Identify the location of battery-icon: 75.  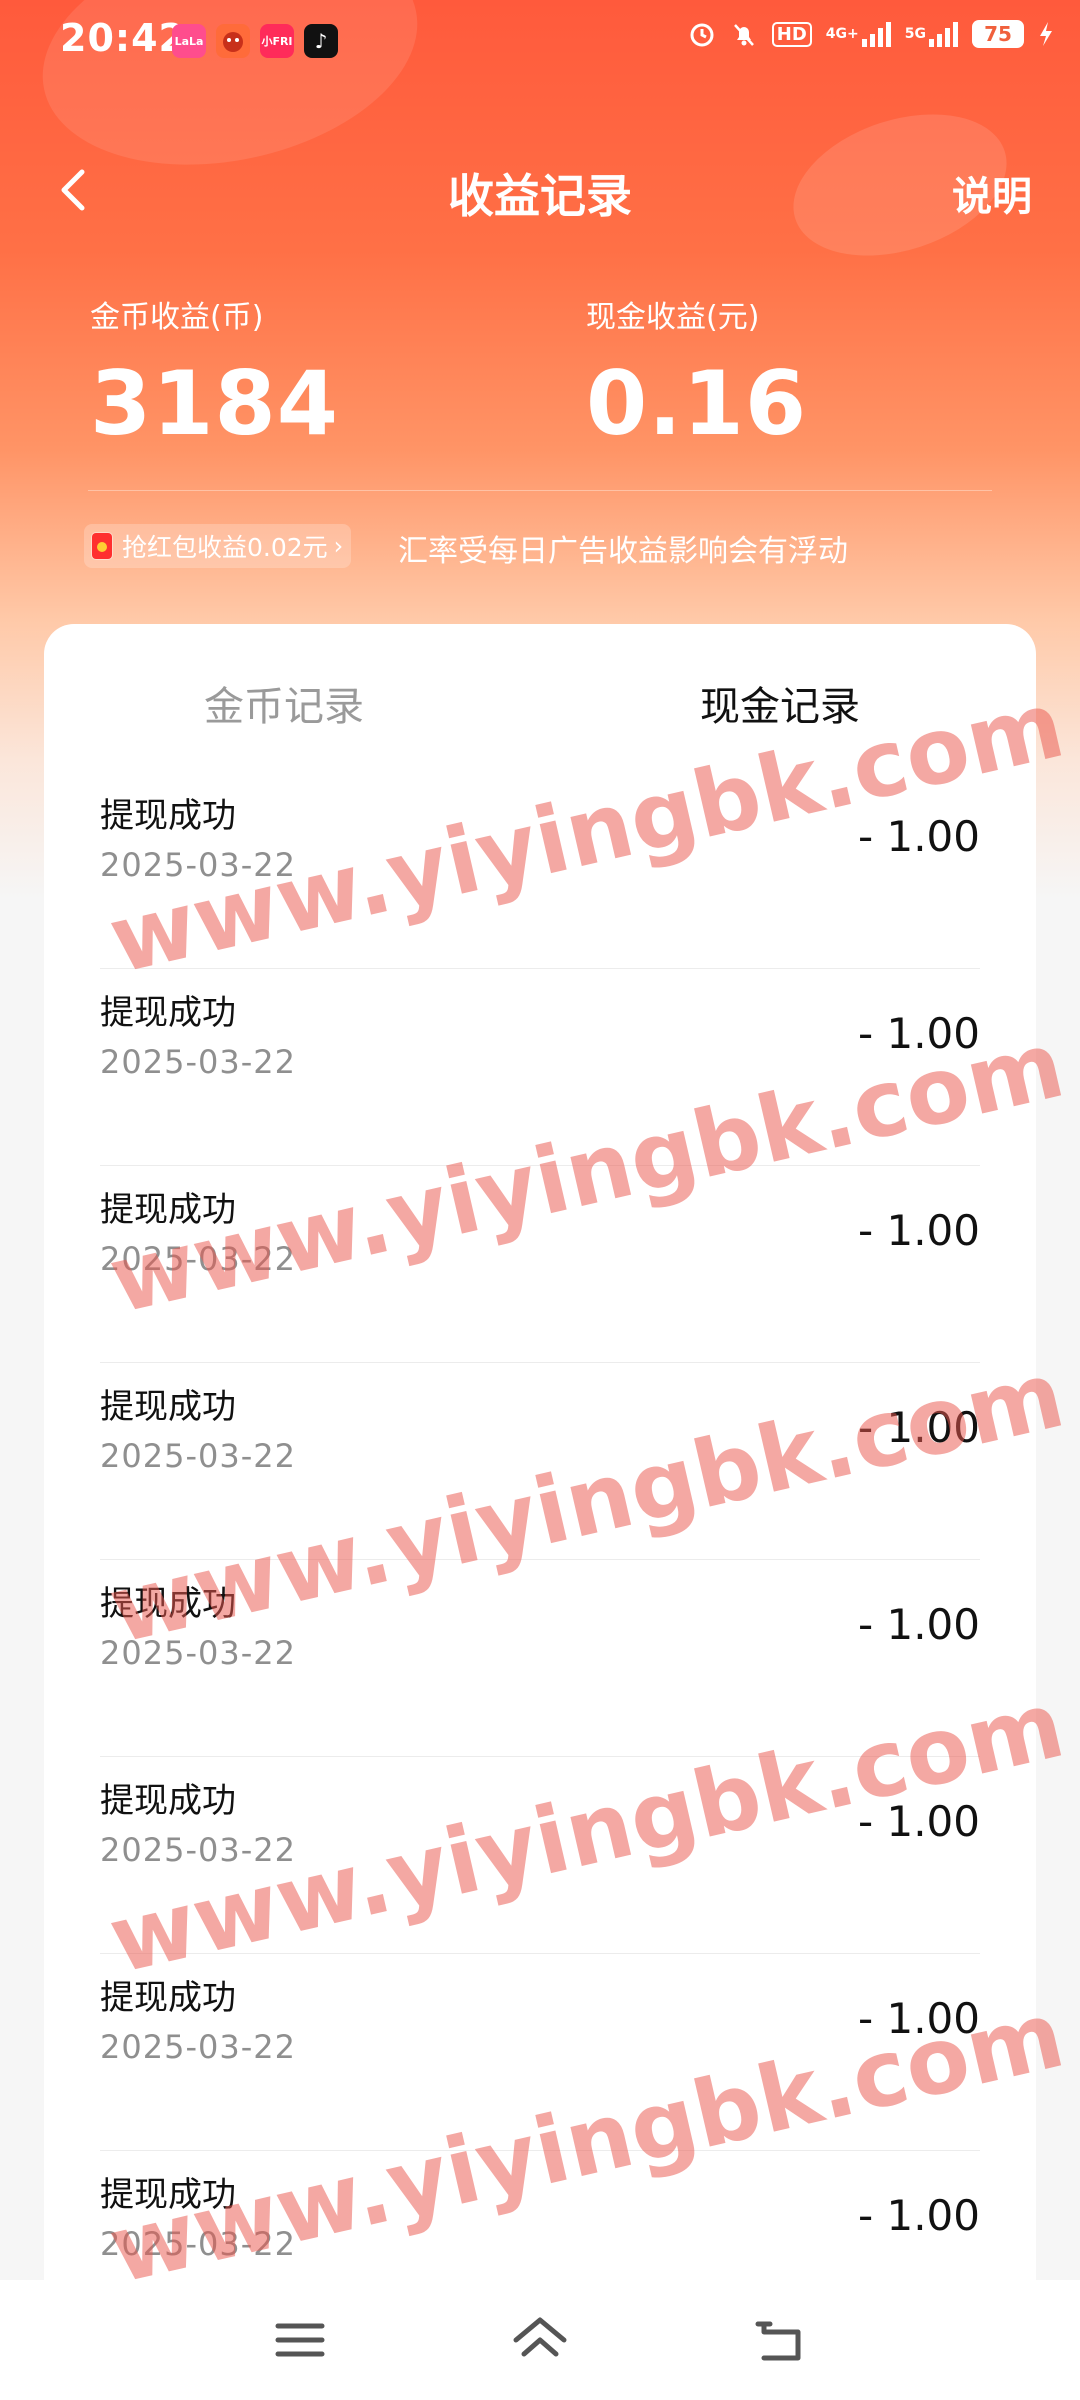
(998, 34).